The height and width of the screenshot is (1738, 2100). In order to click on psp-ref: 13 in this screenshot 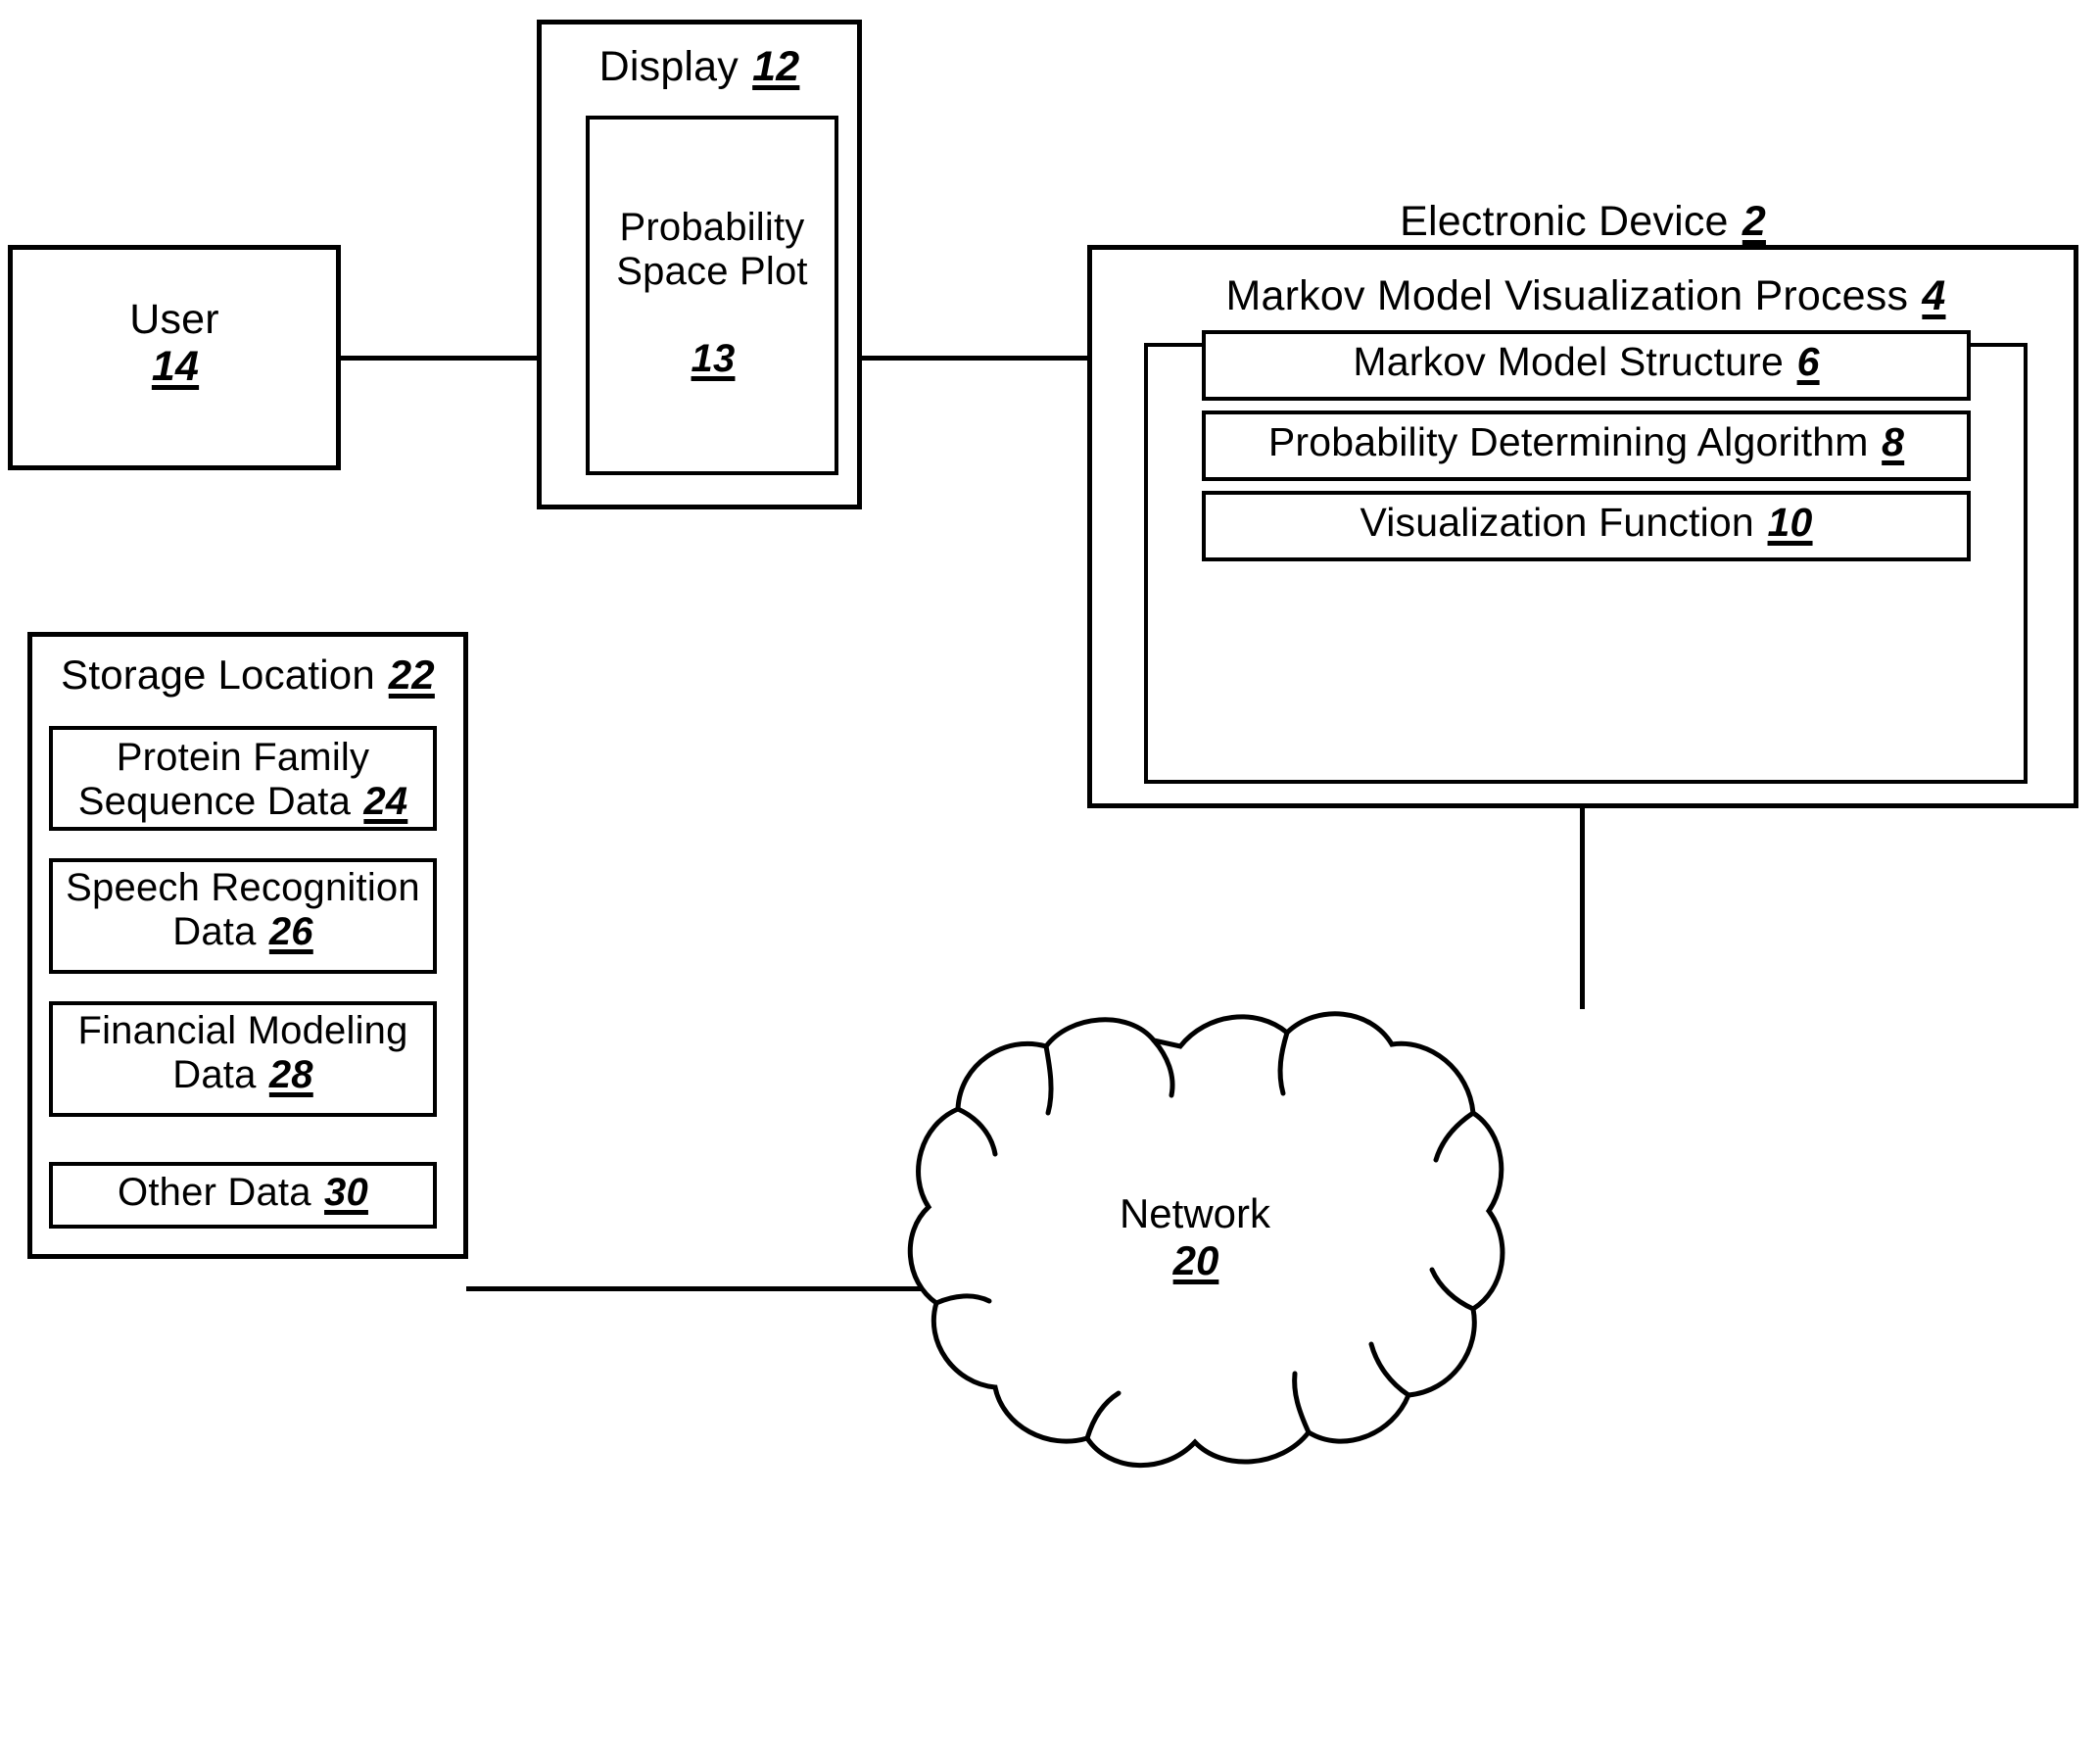, I will do `click(713, 359)`.